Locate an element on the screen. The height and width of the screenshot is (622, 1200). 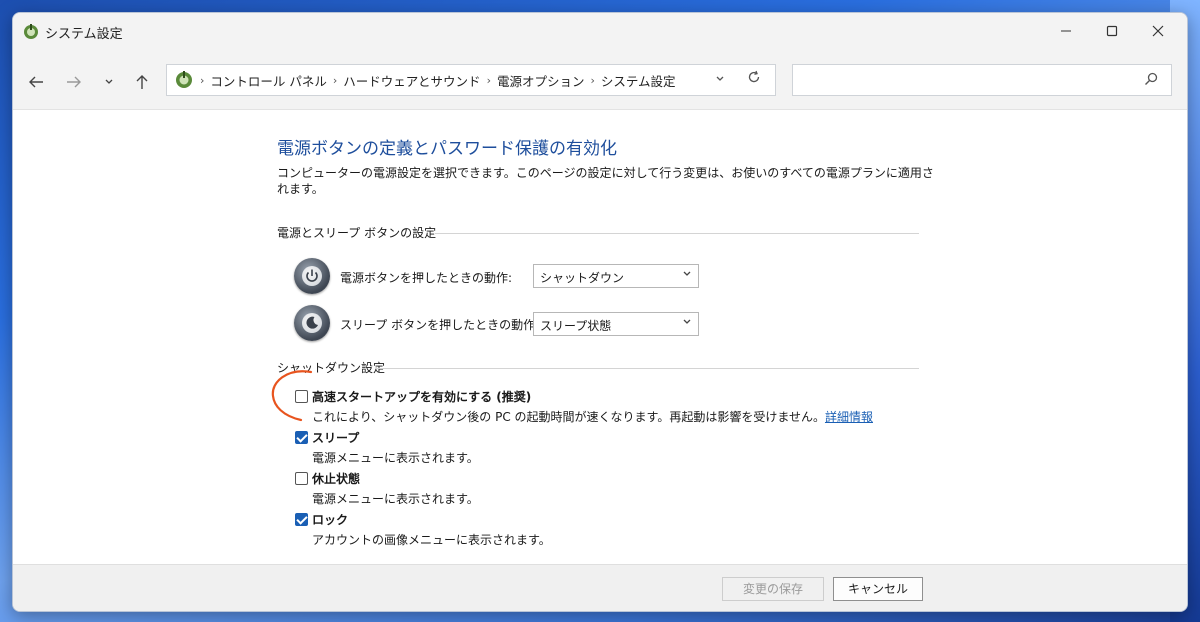
section-heading-shutdown: シャットダウン設定 is located at coordinates (598, 367).